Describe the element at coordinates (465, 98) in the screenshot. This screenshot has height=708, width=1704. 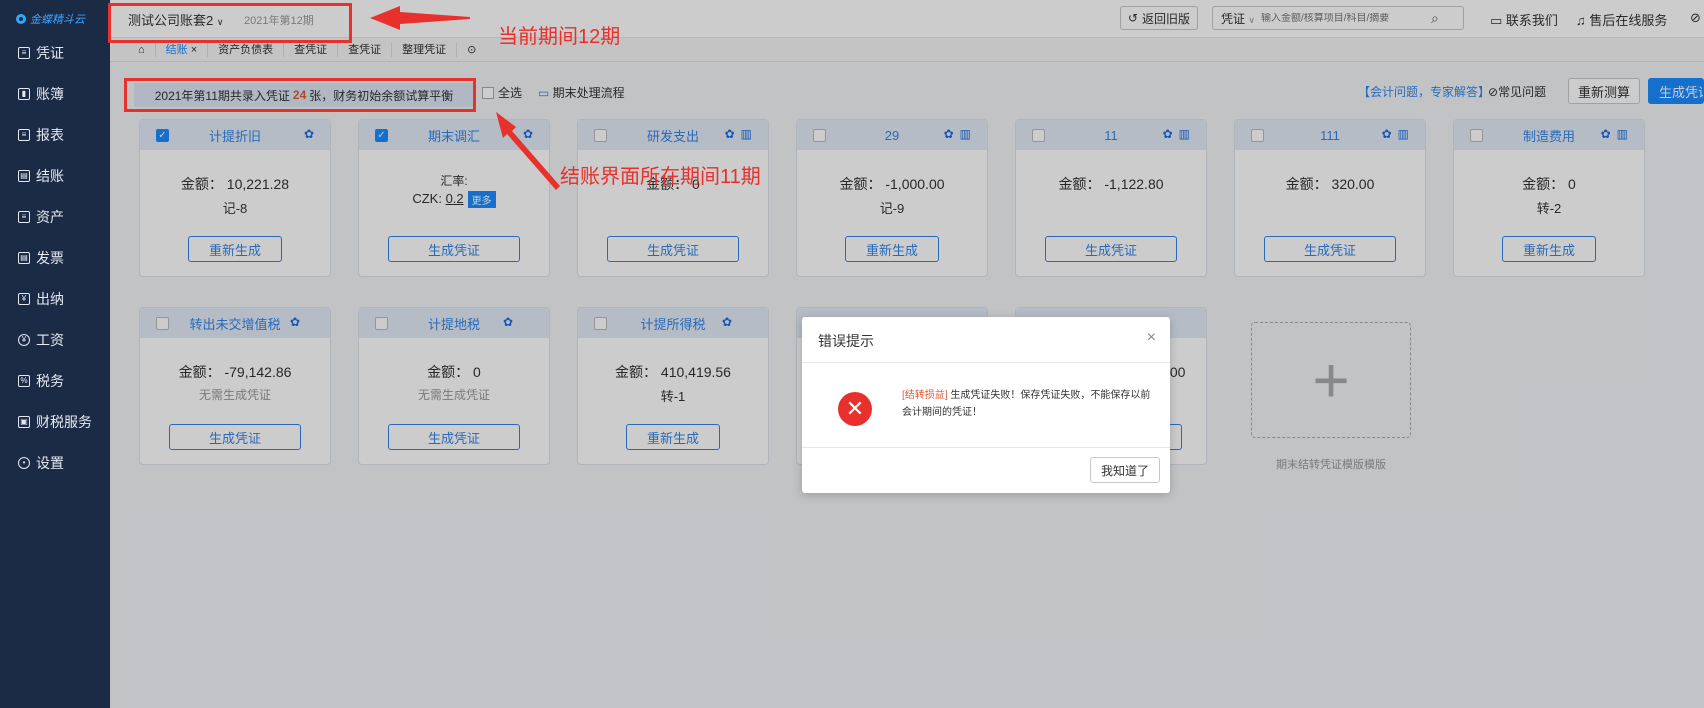
I see `annotation-arrows` at that location.